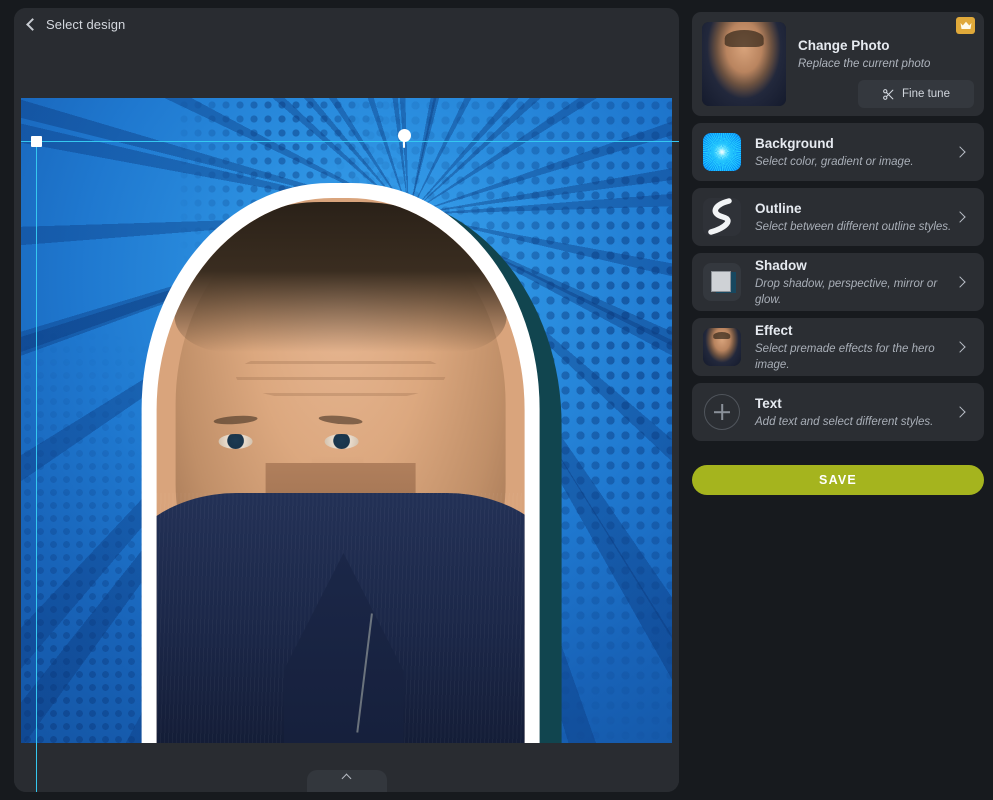  I want to click on ribbon-stroke-shape, so click(720, 216).